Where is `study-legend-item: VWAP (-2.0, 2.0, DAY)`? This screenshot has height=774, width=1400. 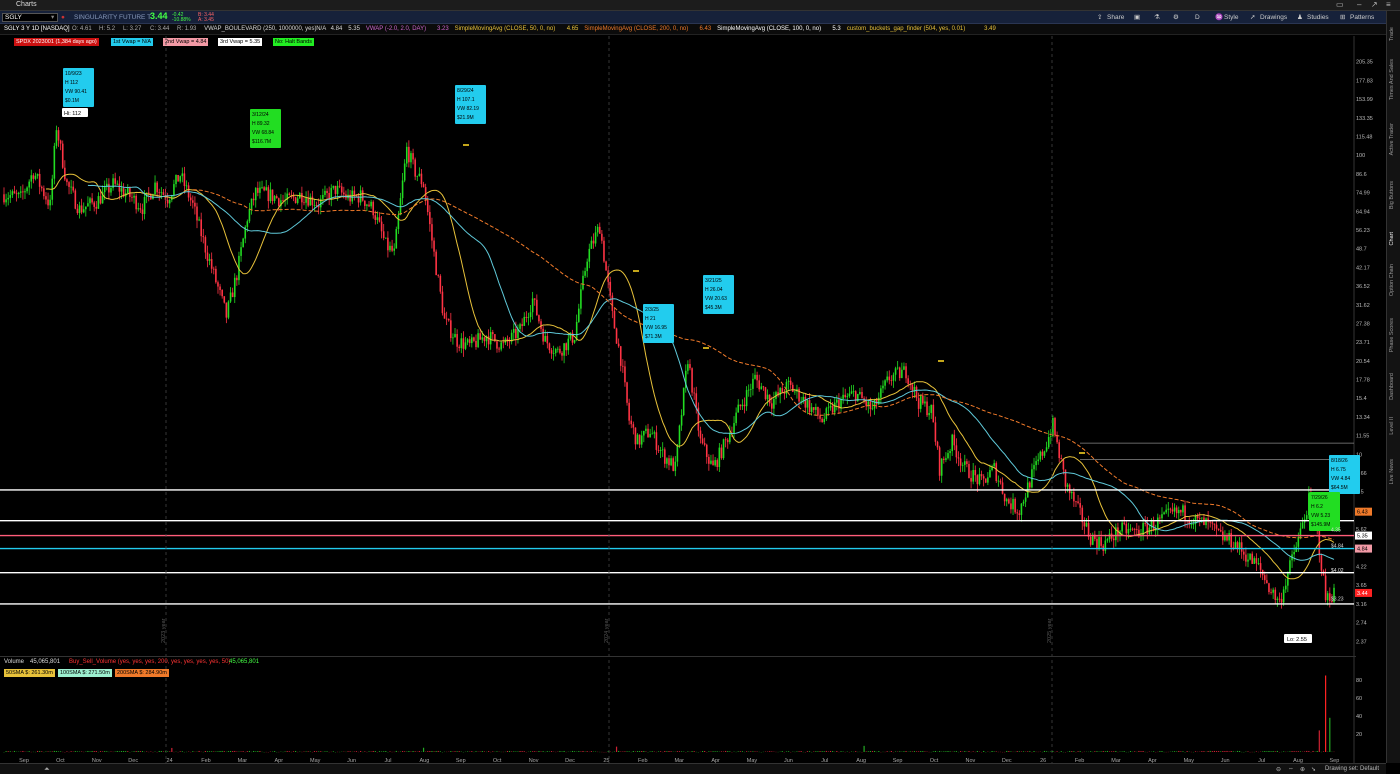 study-legend-item: VWAP (-2.0, 2.0, DAY) is located at coordinates (396, 29).